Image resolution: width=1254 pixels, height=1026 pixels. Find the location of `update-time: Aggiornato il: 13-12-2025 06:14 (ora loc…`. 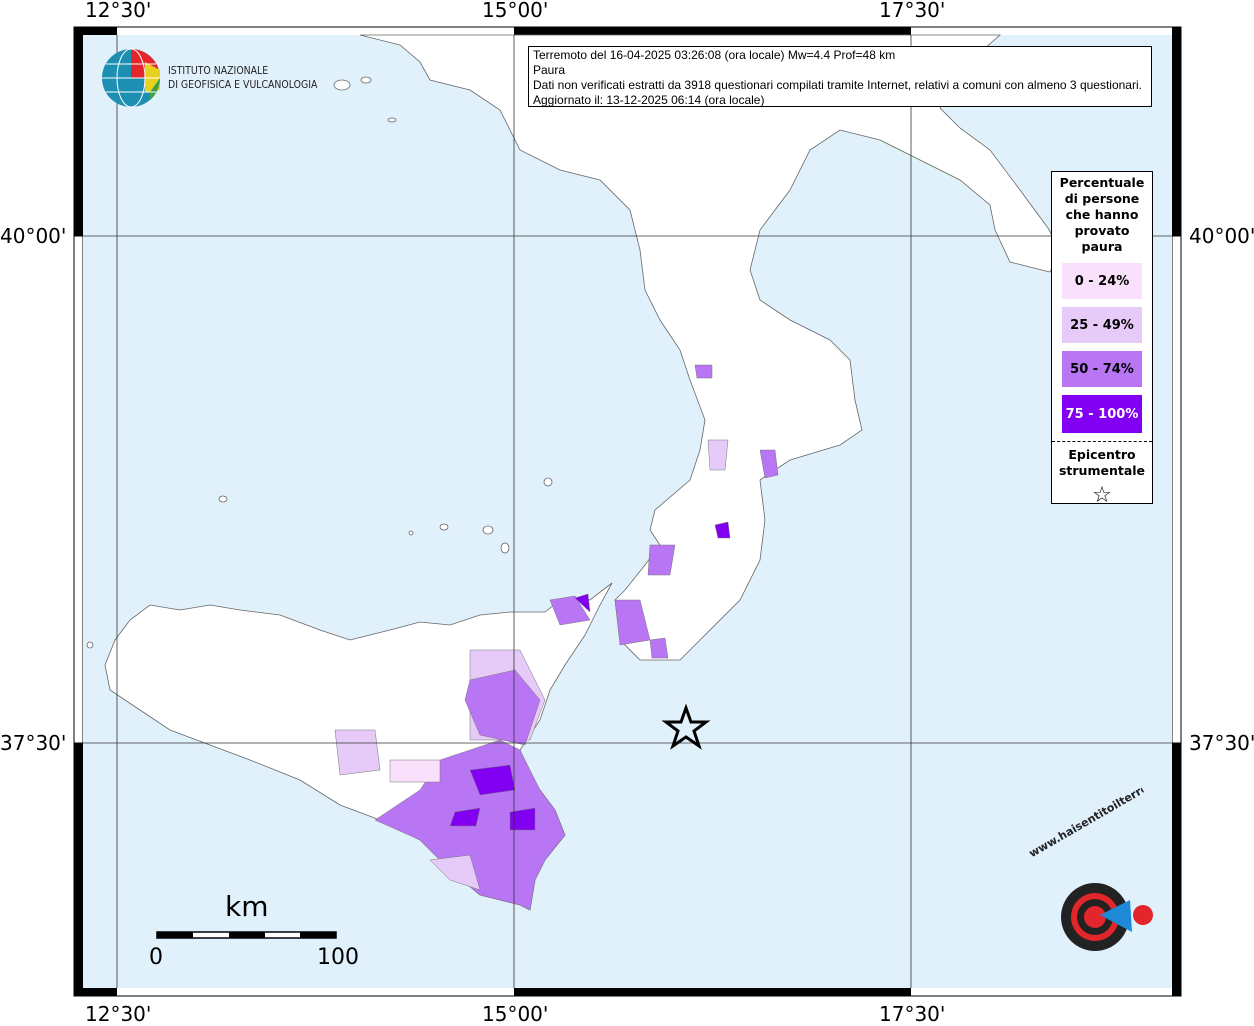

update-time: Aggiornato il: 13-12-2025 06:14 (ora loc… is located at coordinates (649, 100).